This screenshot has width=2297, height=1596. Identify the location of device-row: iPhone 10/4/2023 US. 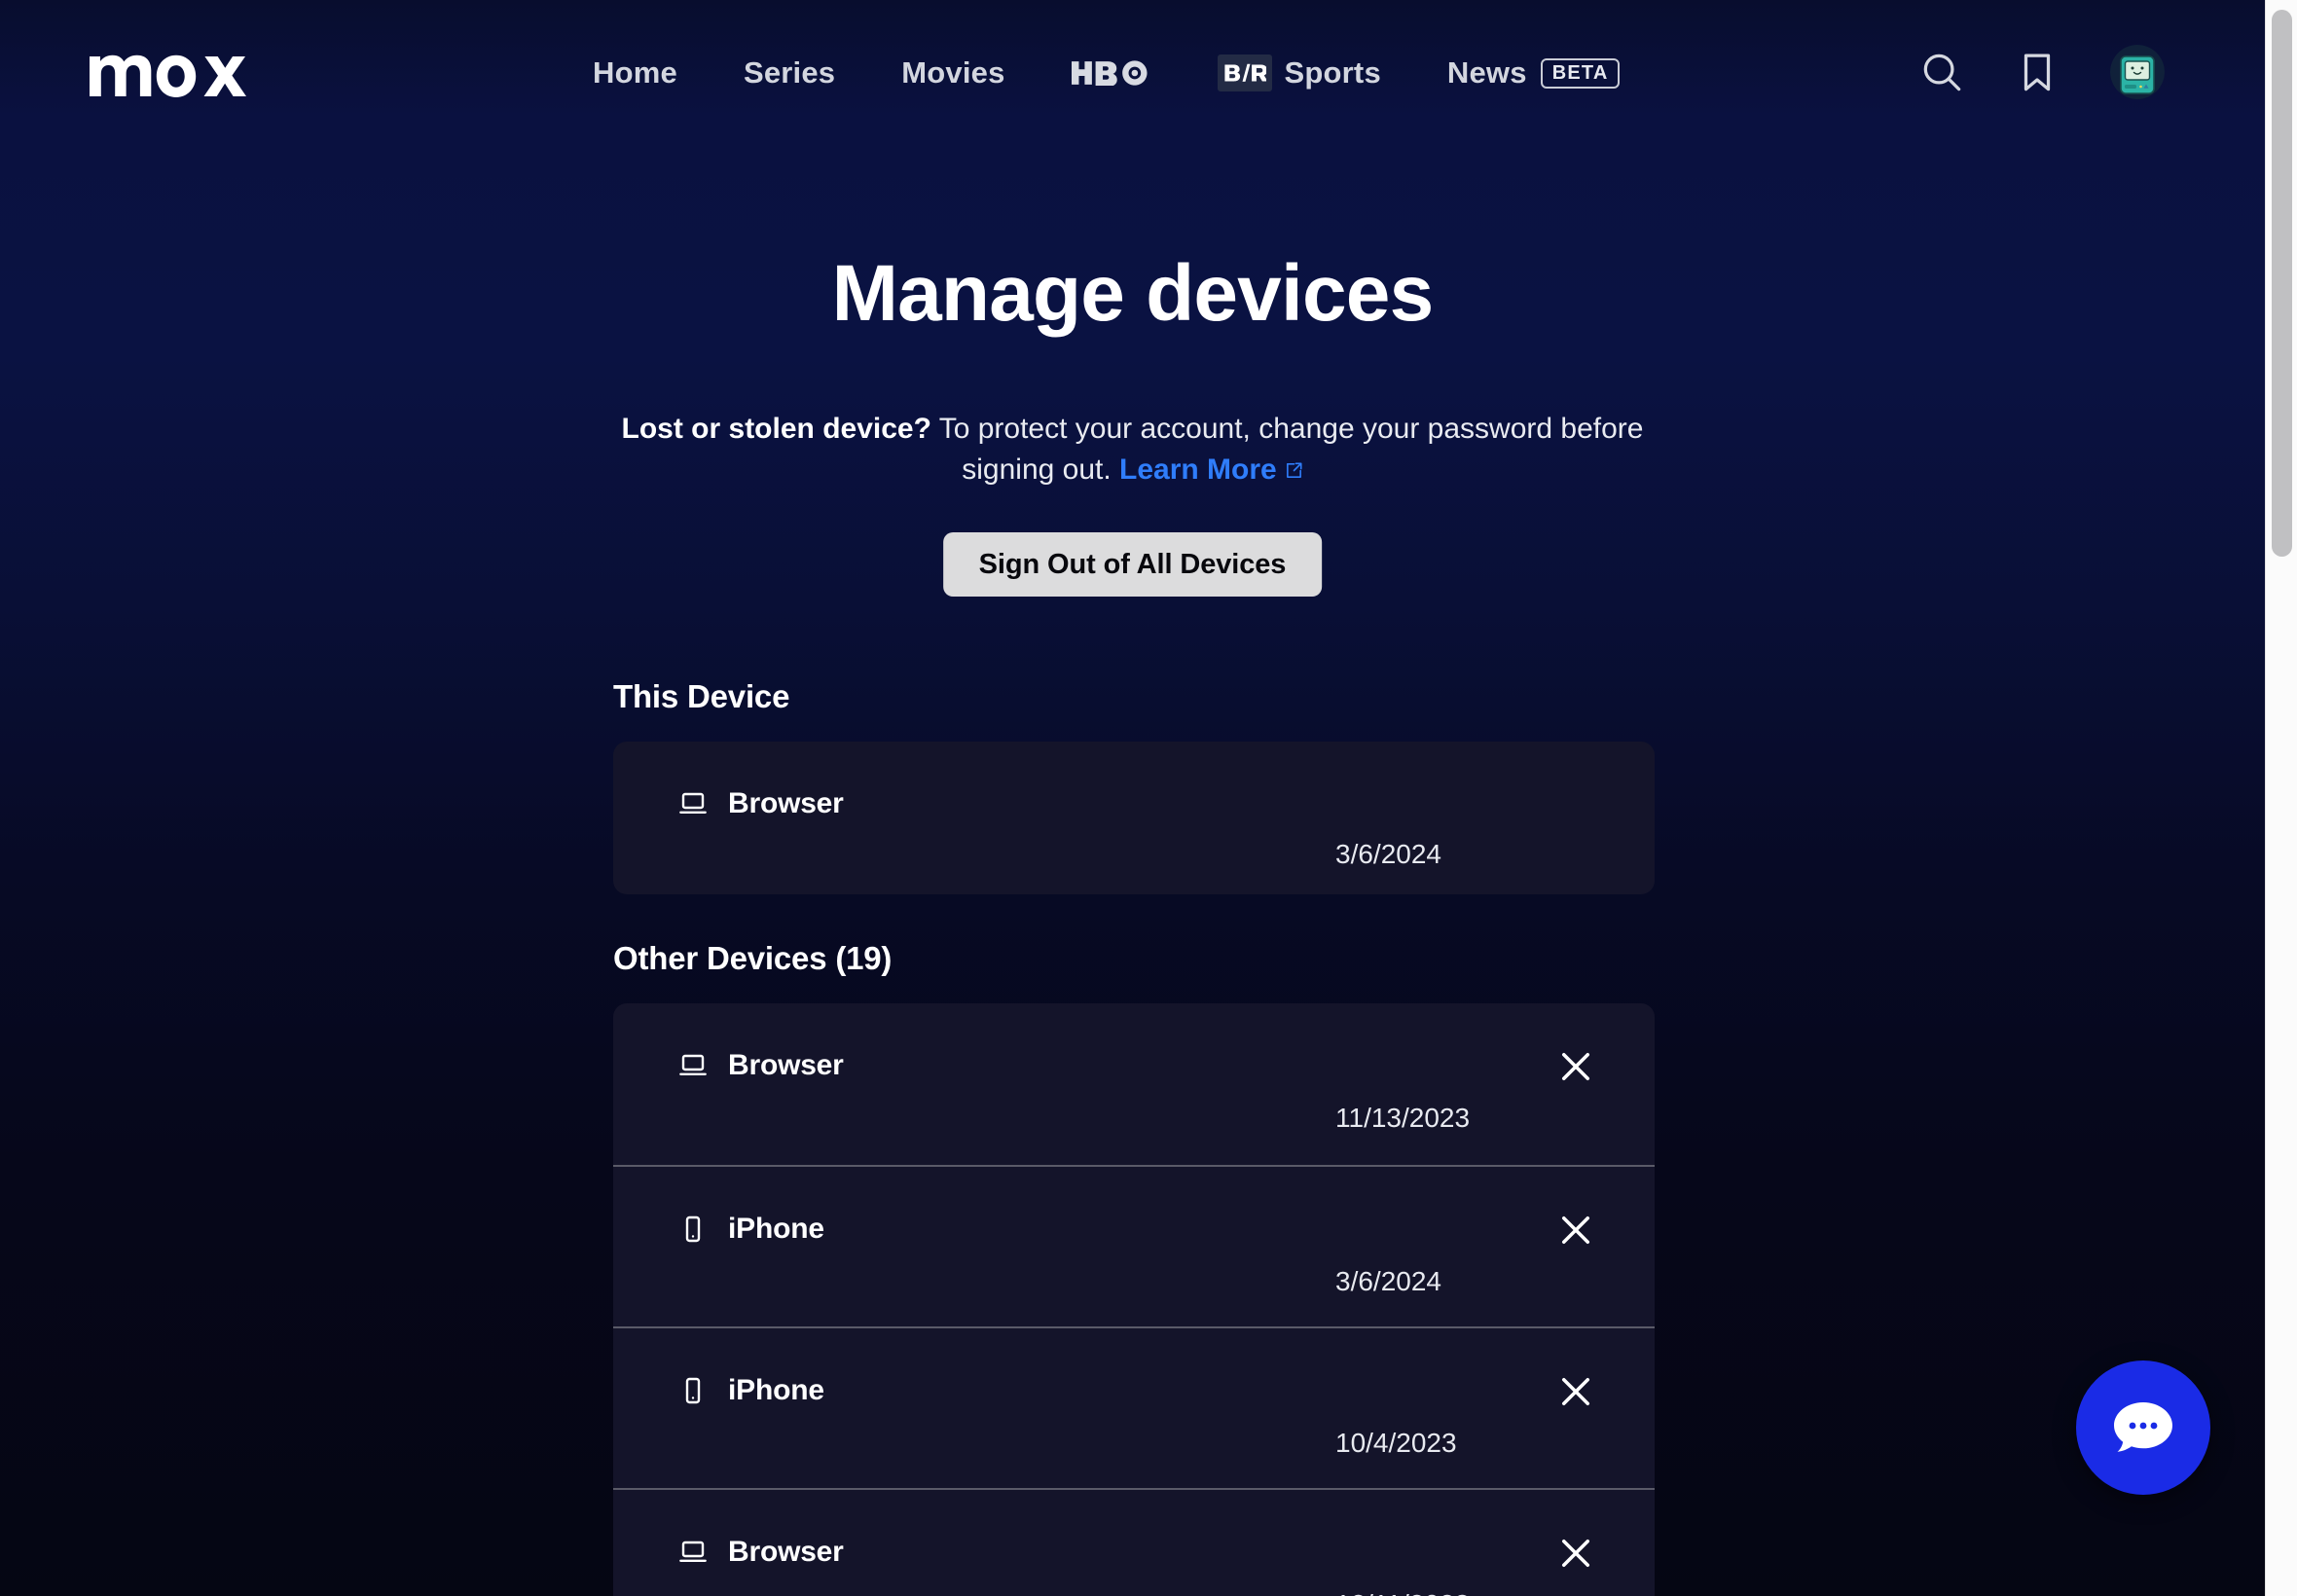
(1134, 1407).